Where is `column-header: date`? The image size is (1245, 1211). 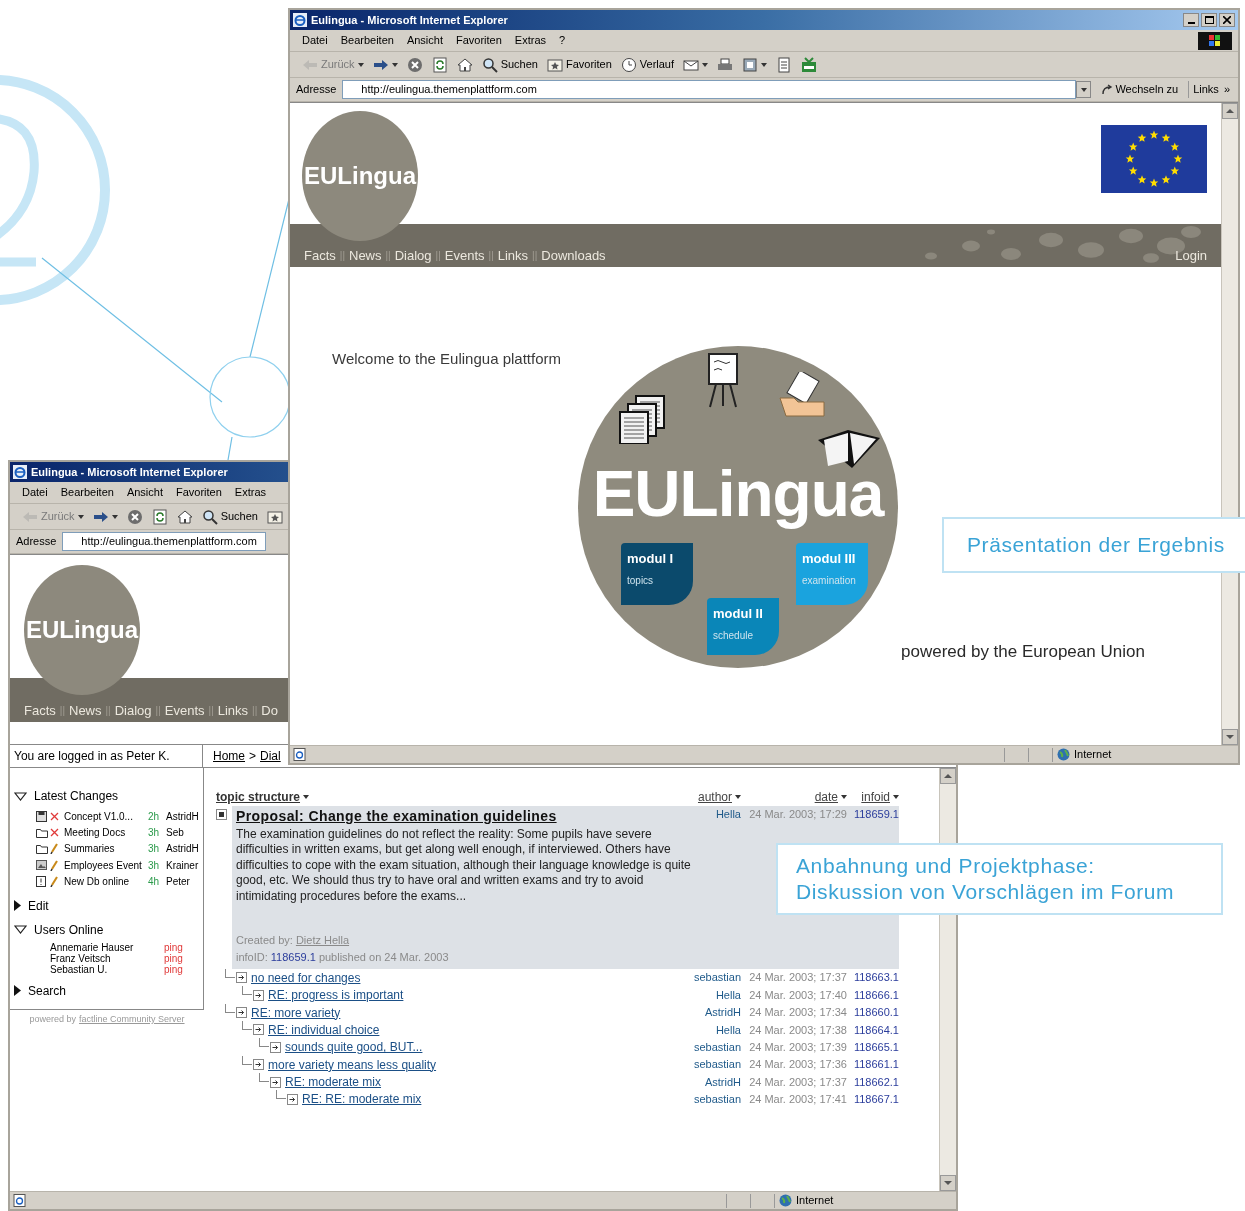 column-header: date is located at coordinates (794, 797).